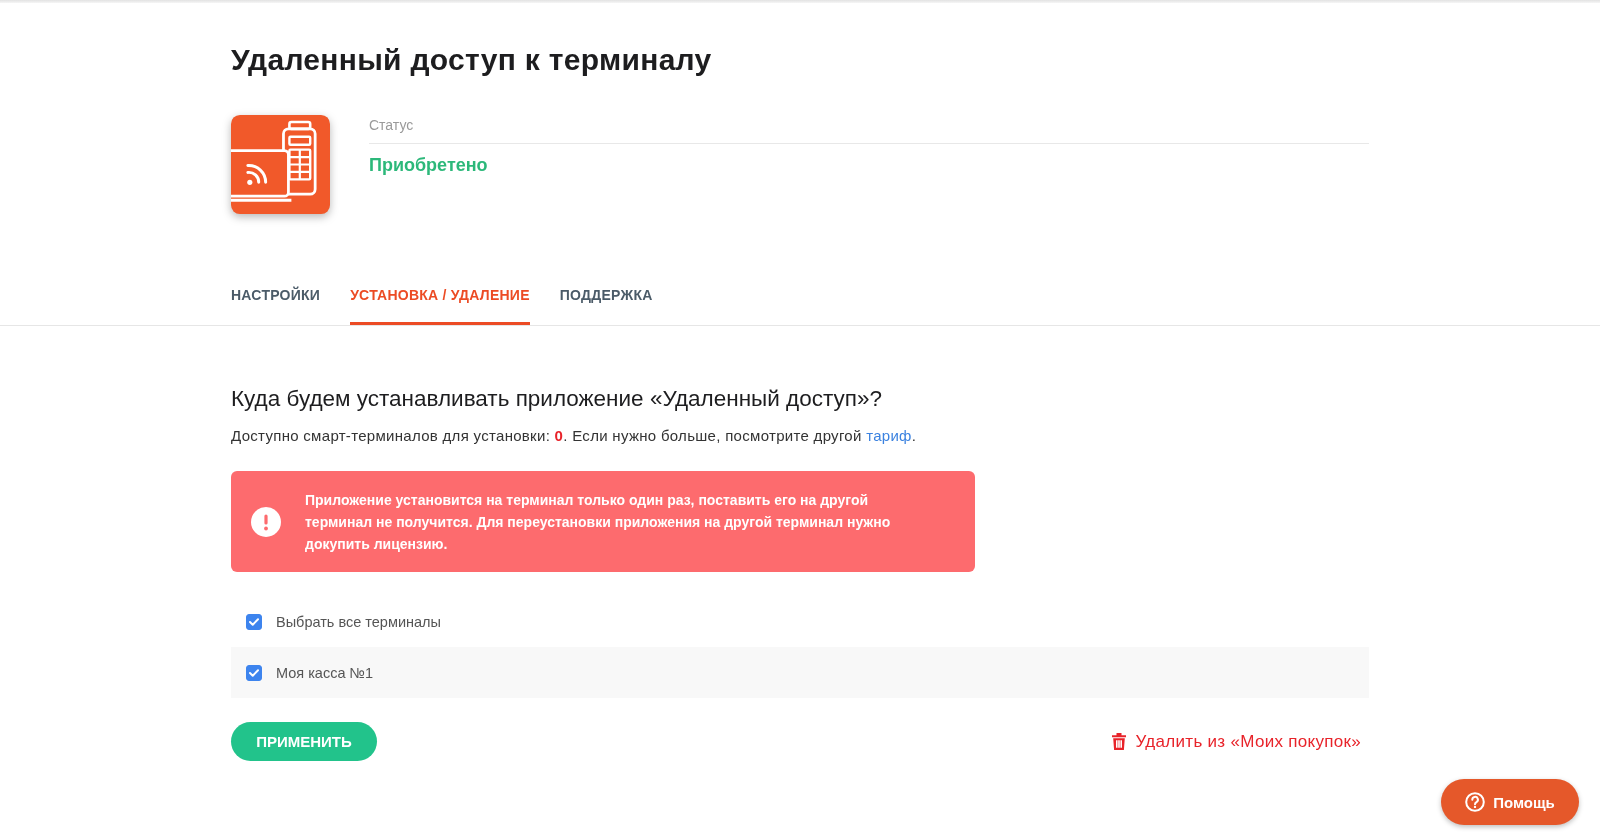 The height and width of the screenshot is (838, 1600). Describe the element at coordinates (440, 305) in the screenshot. I see `tab: УСТАНОВКА / УДАЛЕНИЕ` at that location.